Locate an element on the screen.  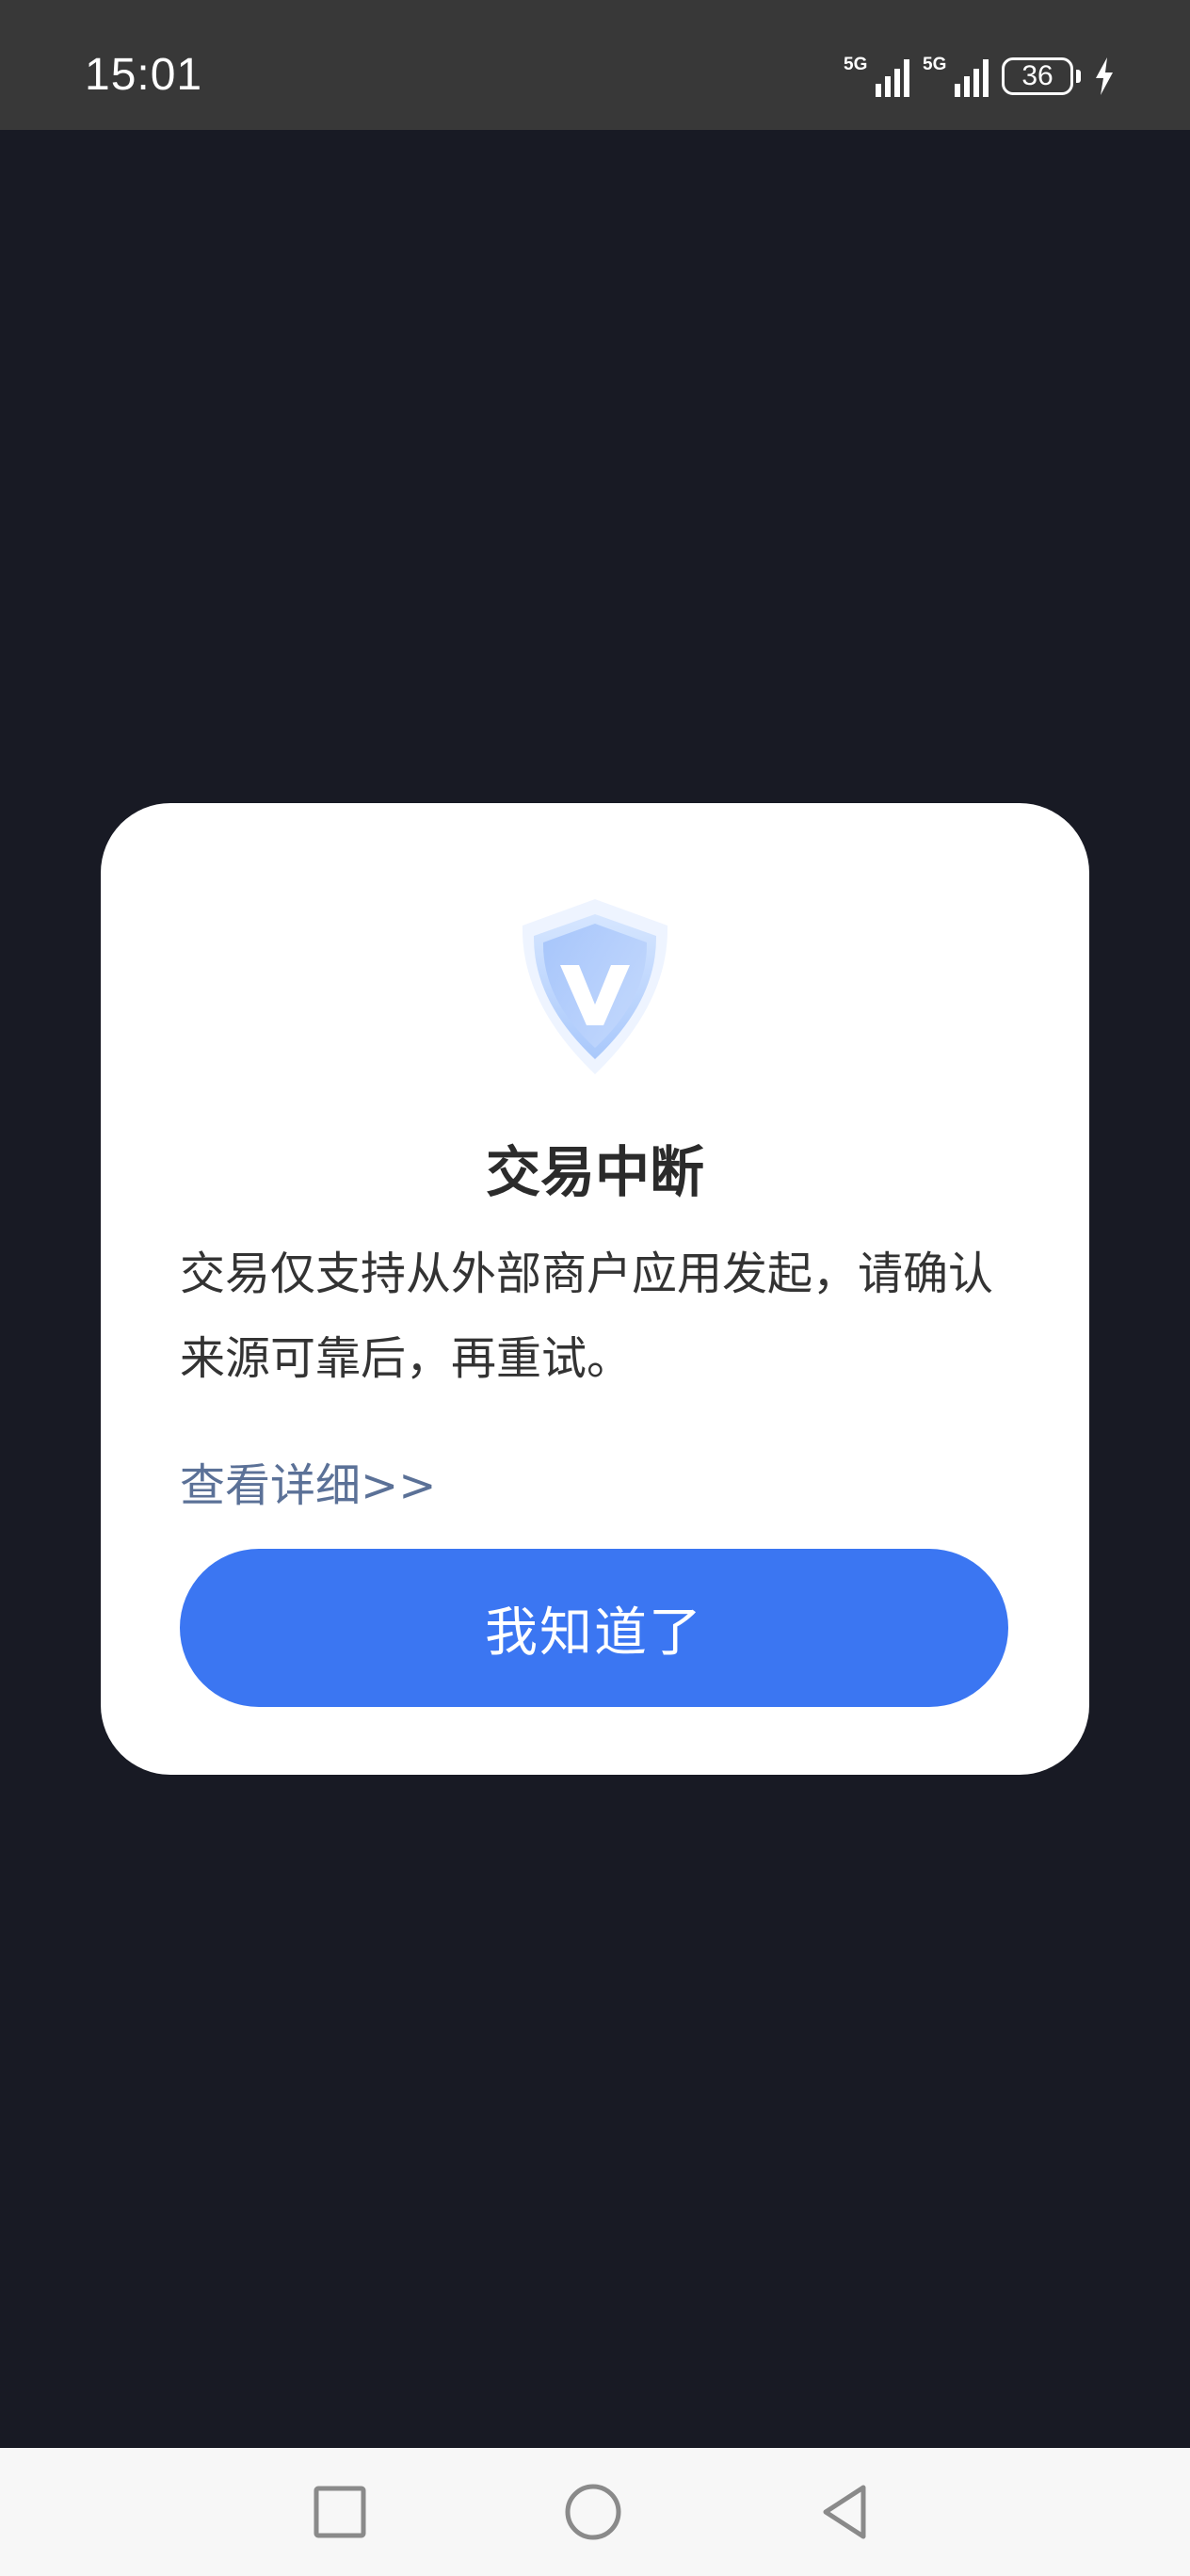
square-icon is located at coordinates (340, 2512).